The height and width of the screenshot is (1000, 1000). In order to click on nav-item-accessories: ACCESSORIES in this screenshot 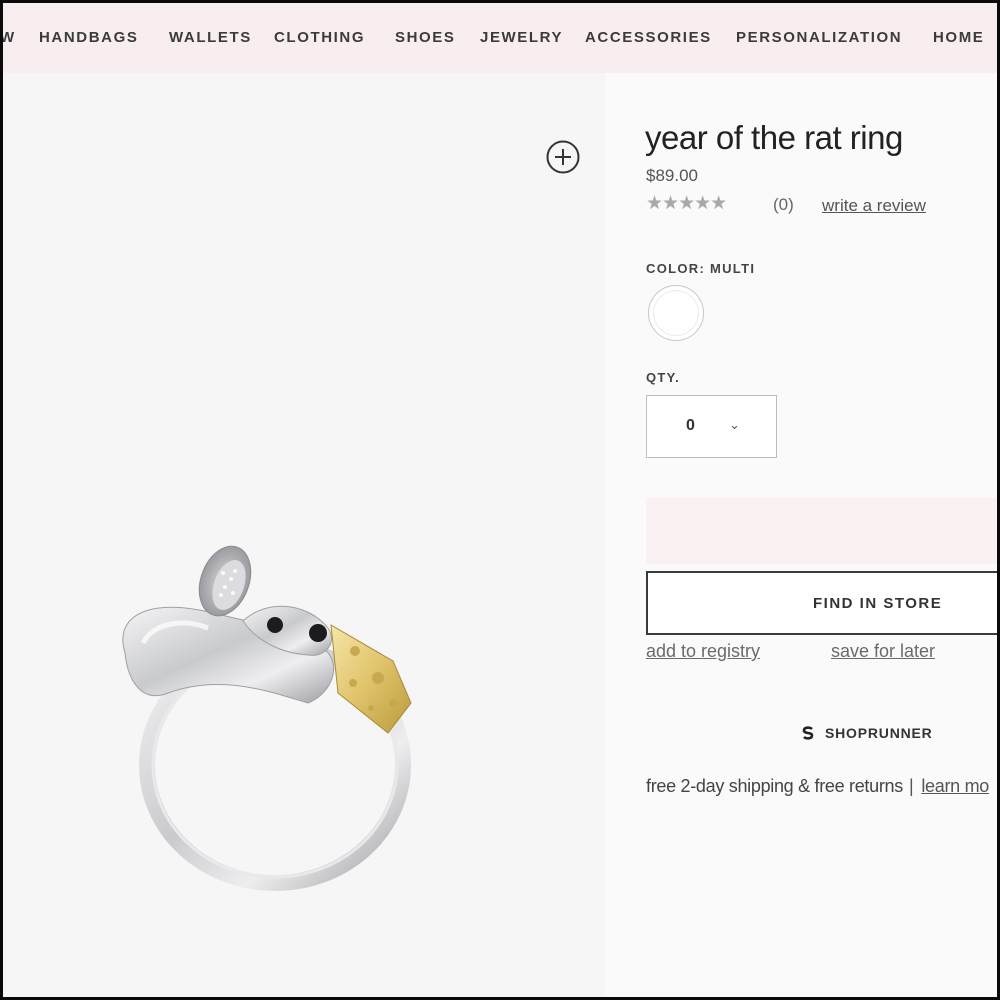, I will do `click(648, 37)`.